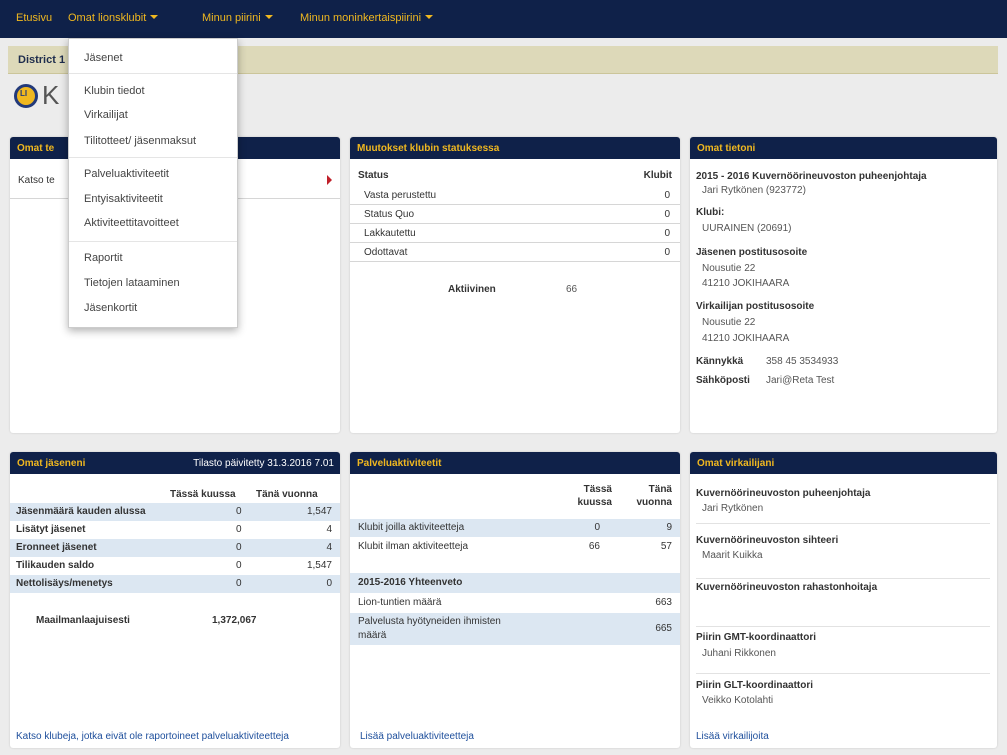  What do you see at coordinates (515, 547) in the screenshot?
I see `table-row: Klubit ilman aktiviteetteja 66 57` at bounding box center [515, 547].